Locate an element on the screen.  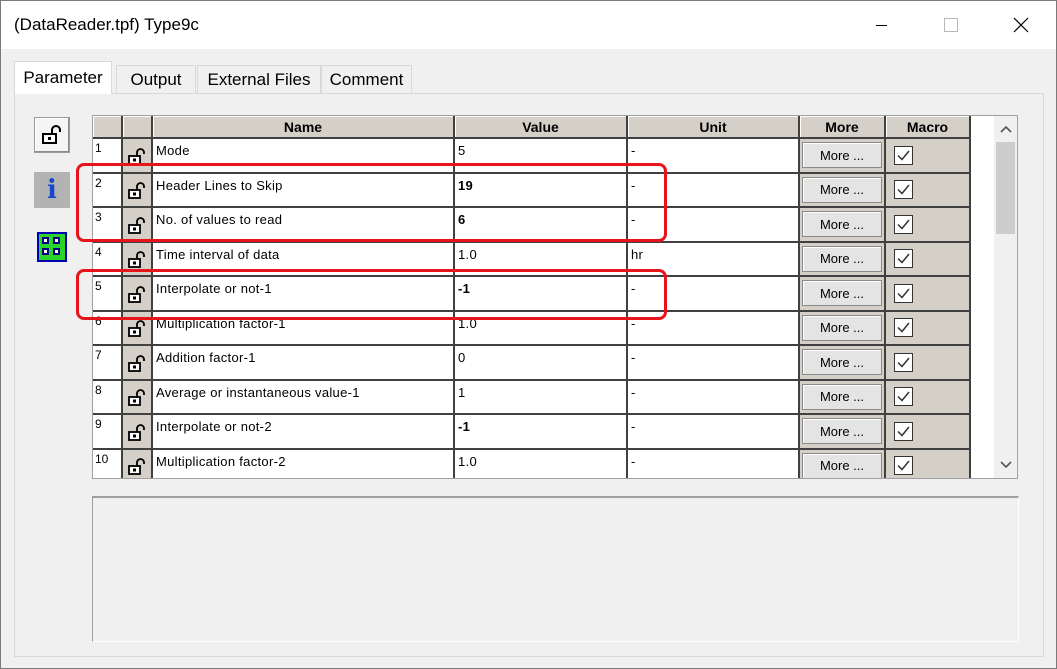
window-title: (DataReader.tpf) Type9c is located at coordinates (106, 24).